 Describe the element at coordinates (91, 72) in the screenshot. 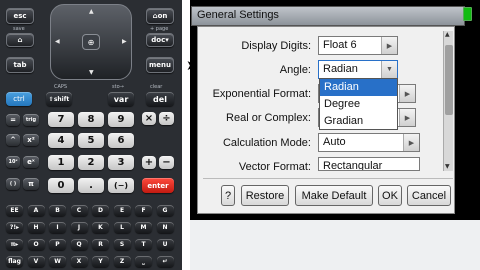

I see `down-arrow-icon: ▼` at that location.